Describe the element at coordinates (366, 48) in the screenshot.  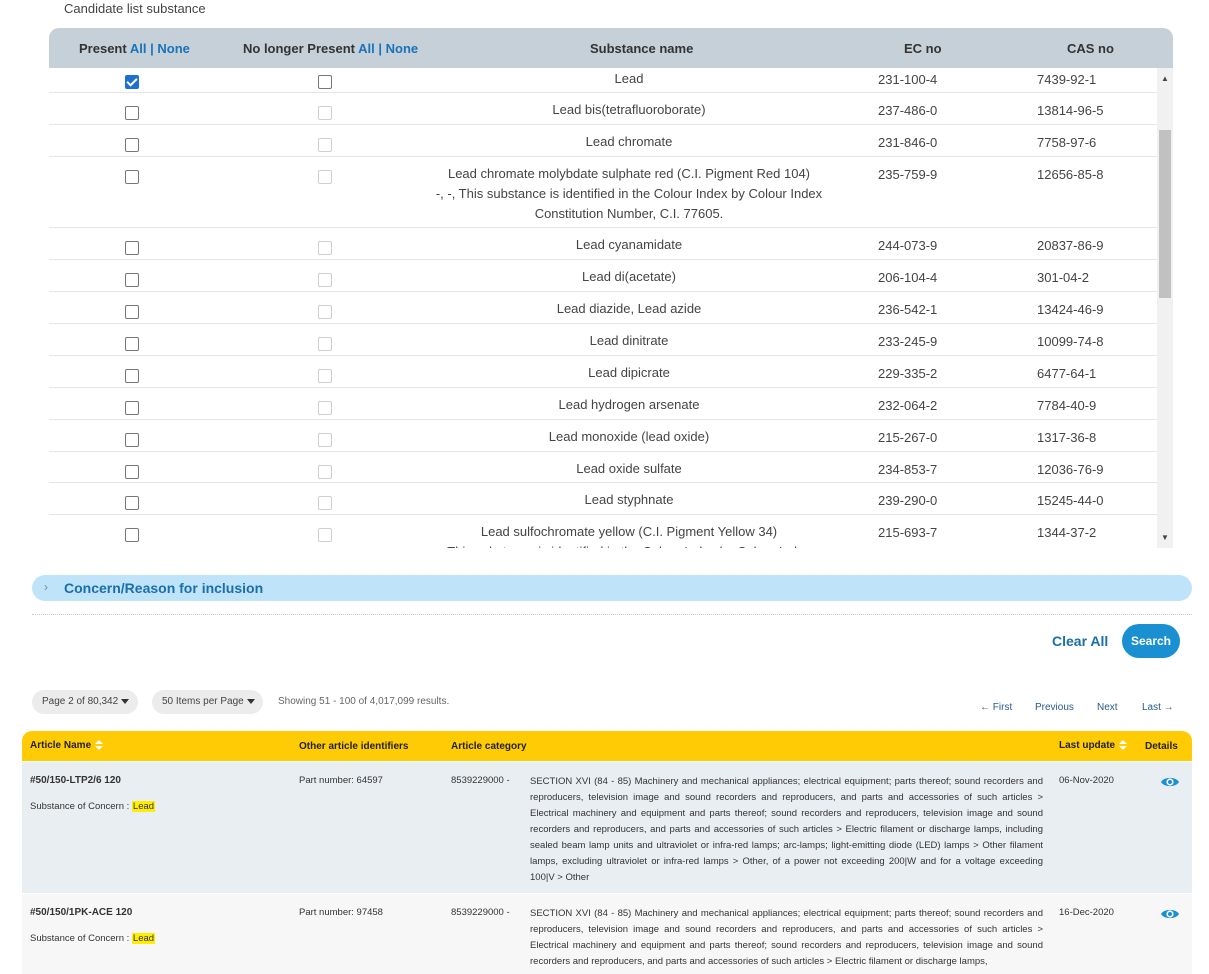
I see `no-longer-all-link: All` at that location.